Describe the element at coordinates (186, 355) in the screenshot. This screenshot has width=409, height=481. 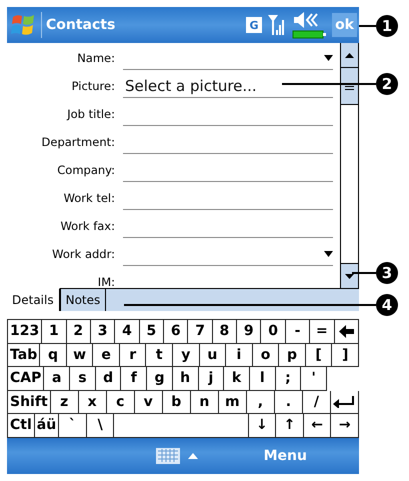
I see `key: y` at that location.